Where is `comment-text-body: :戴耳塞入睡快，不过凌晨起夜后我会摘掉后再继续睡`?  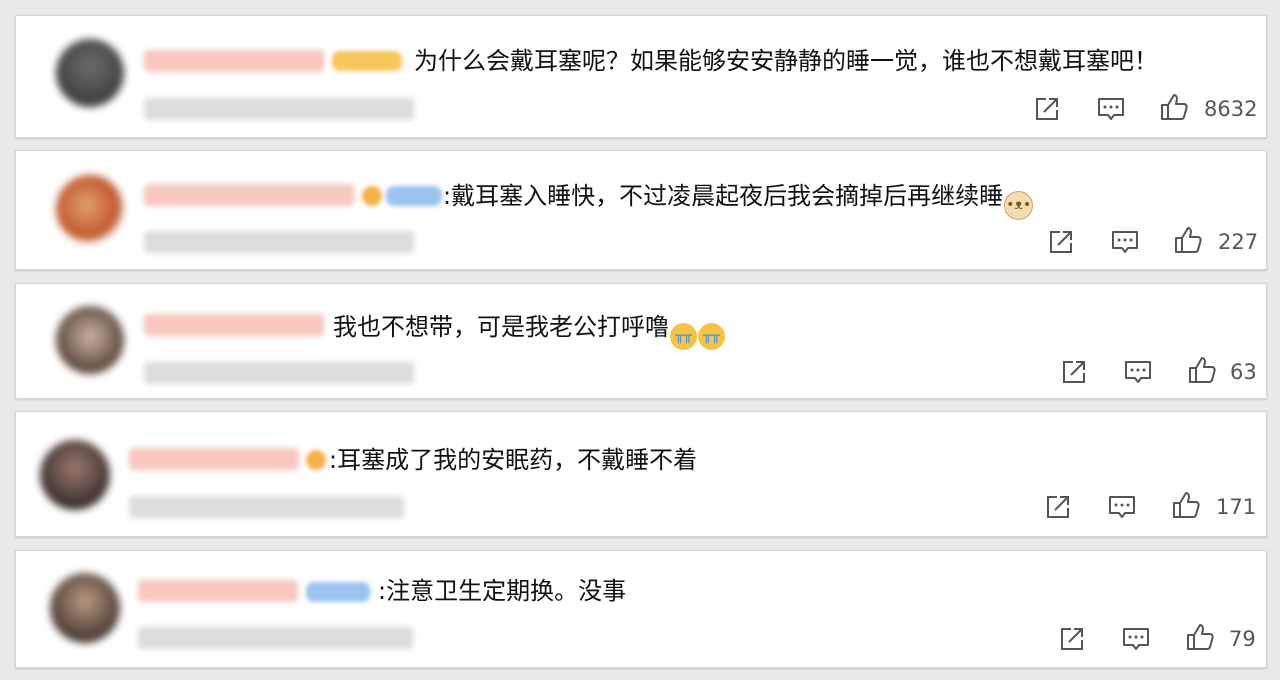
comment-text-body: :戴耳塞入睡快，不过凌晨起夜后我会摘掉后再继续睡 is located at coordinates (723, 196).